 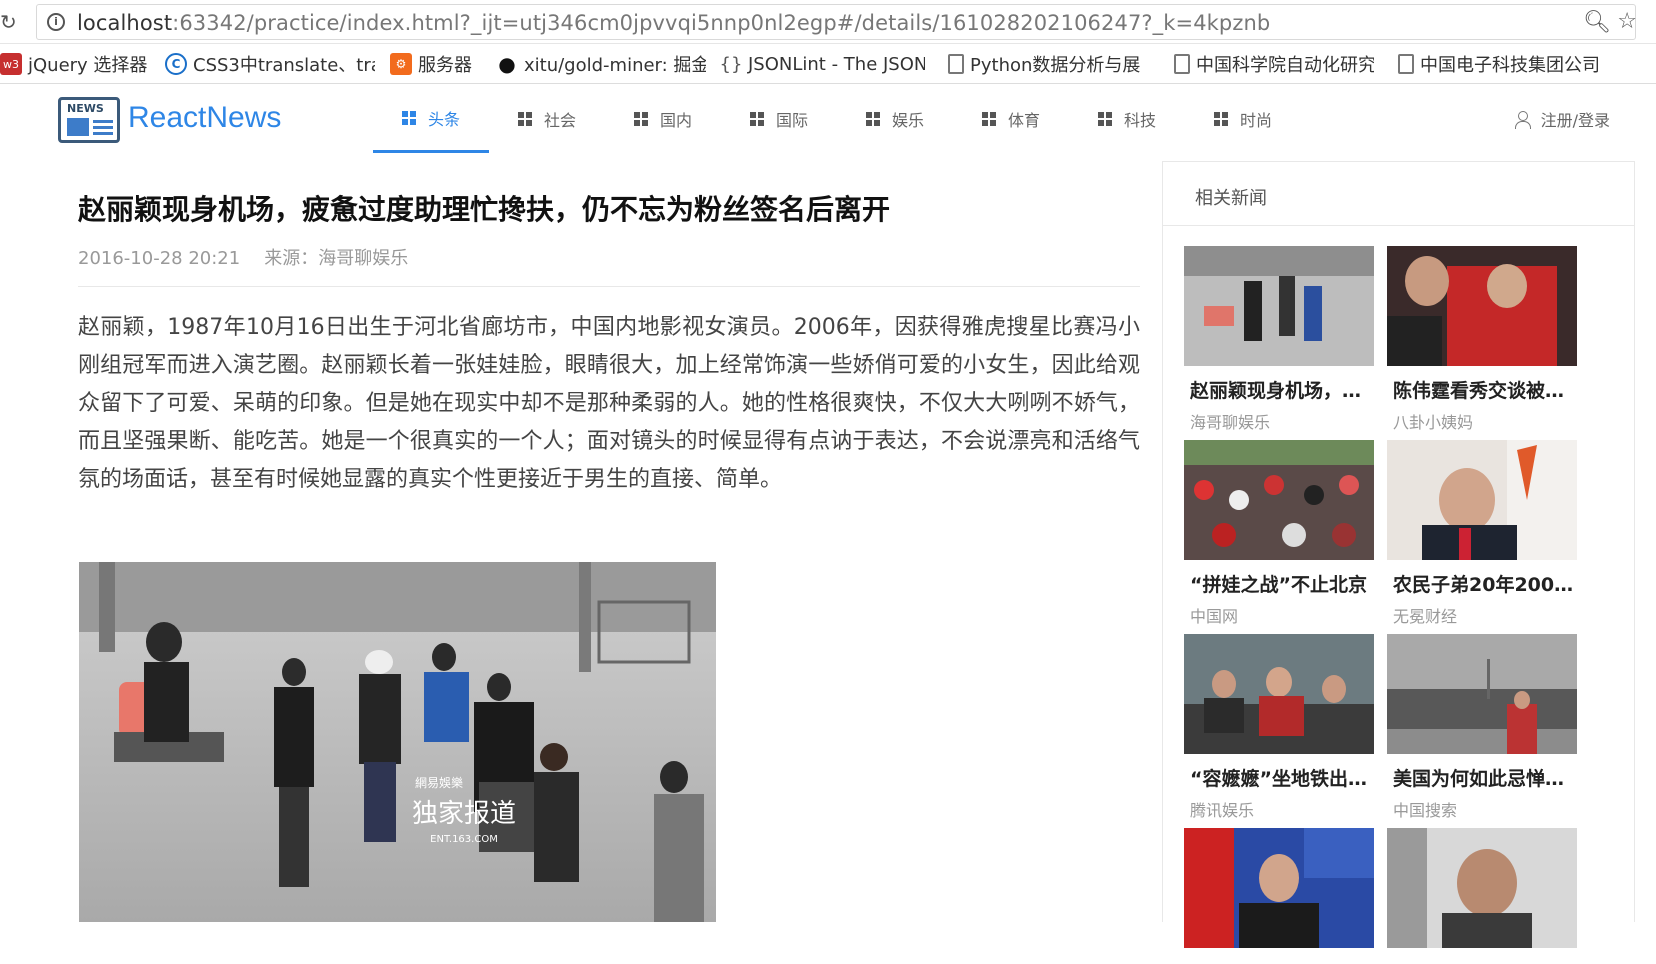 I want to click on nav-label: 头条, so click(x=443, y=119).